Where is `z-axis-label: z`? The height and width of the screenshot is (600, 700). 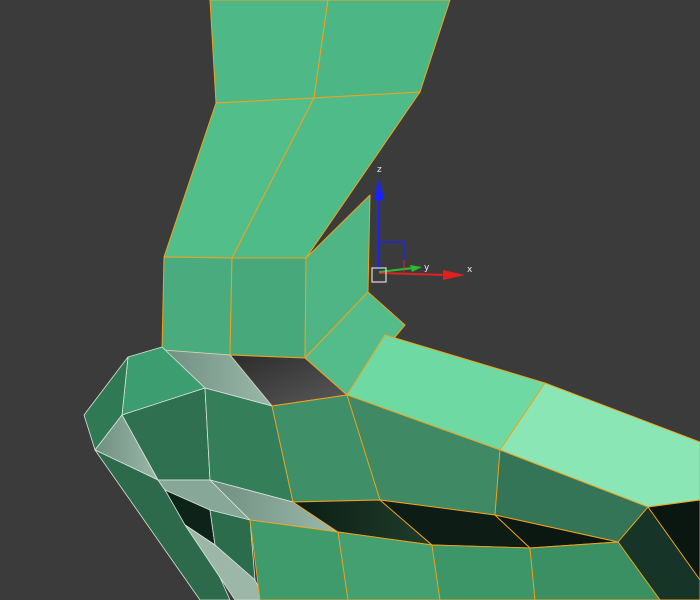 z-axis-label: z is located at coordinates (379, 170).